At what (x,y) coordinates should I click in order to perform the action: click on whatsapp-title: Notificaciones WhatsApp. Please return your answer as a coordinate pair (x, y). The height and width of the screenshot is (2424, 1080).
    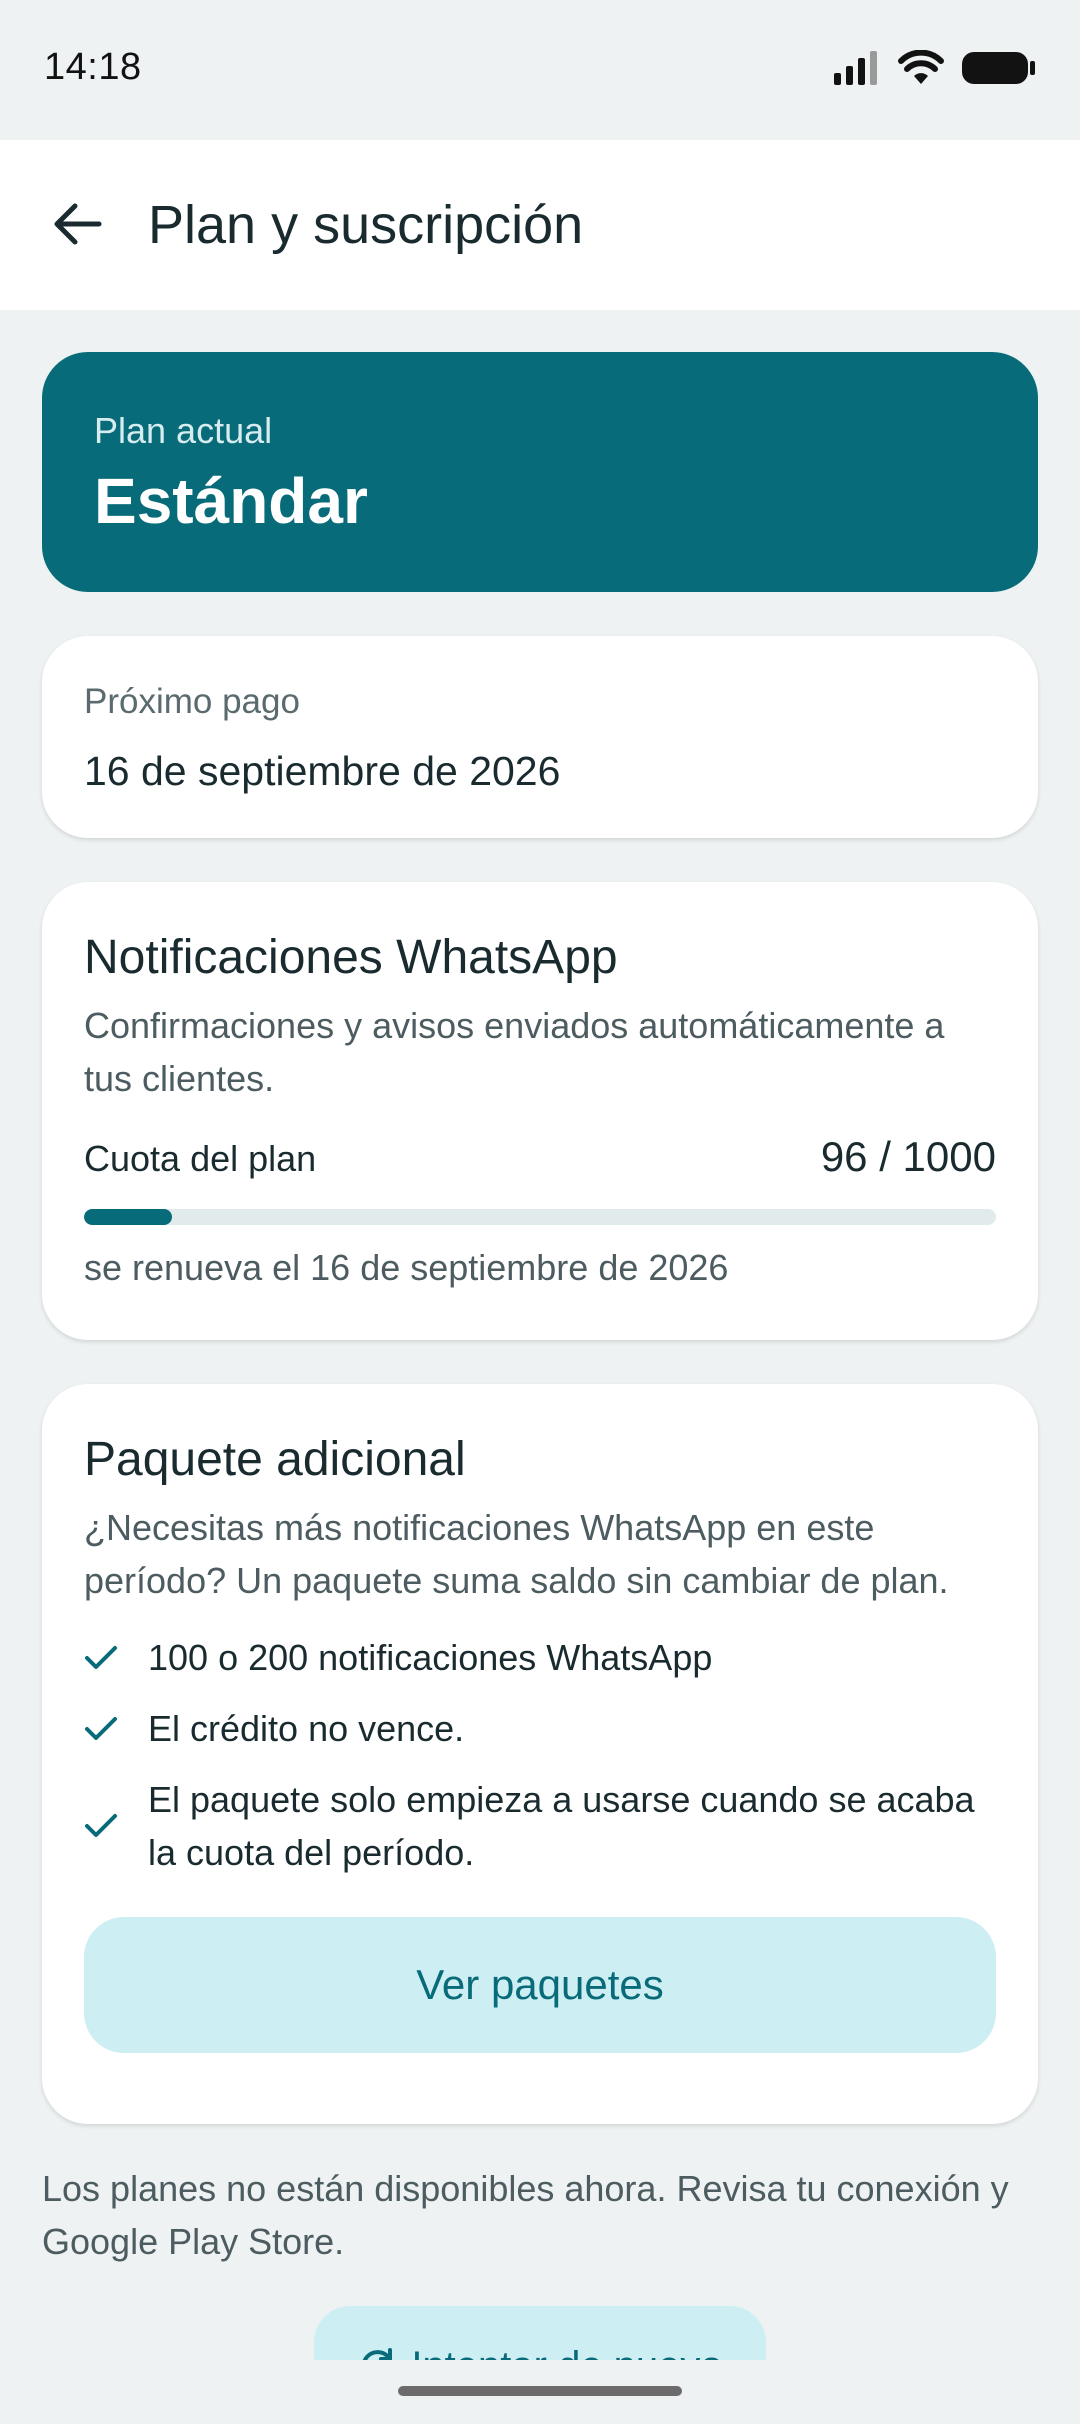
    Looking at the image, I should click on (351, 957).